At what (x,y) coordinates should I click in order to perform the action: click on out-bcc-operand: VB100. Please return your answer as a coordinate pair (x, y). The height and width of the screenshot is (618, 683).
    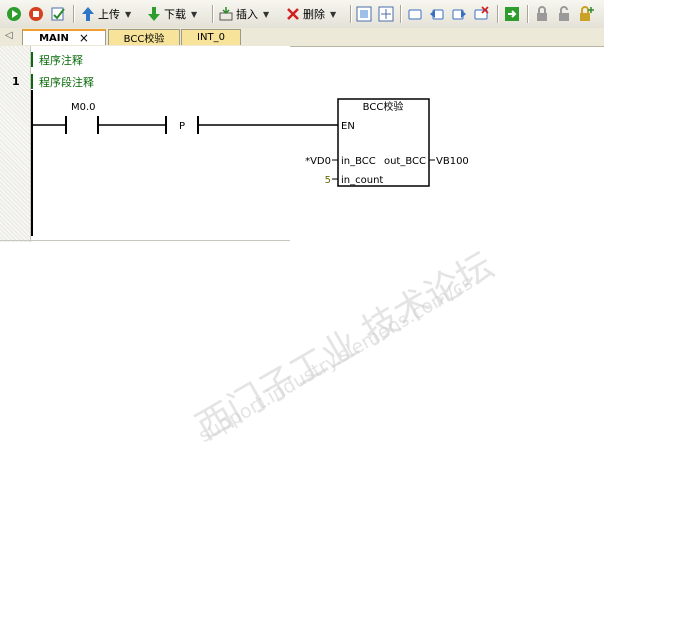
    Looking at the image, I should click on (452, 161).